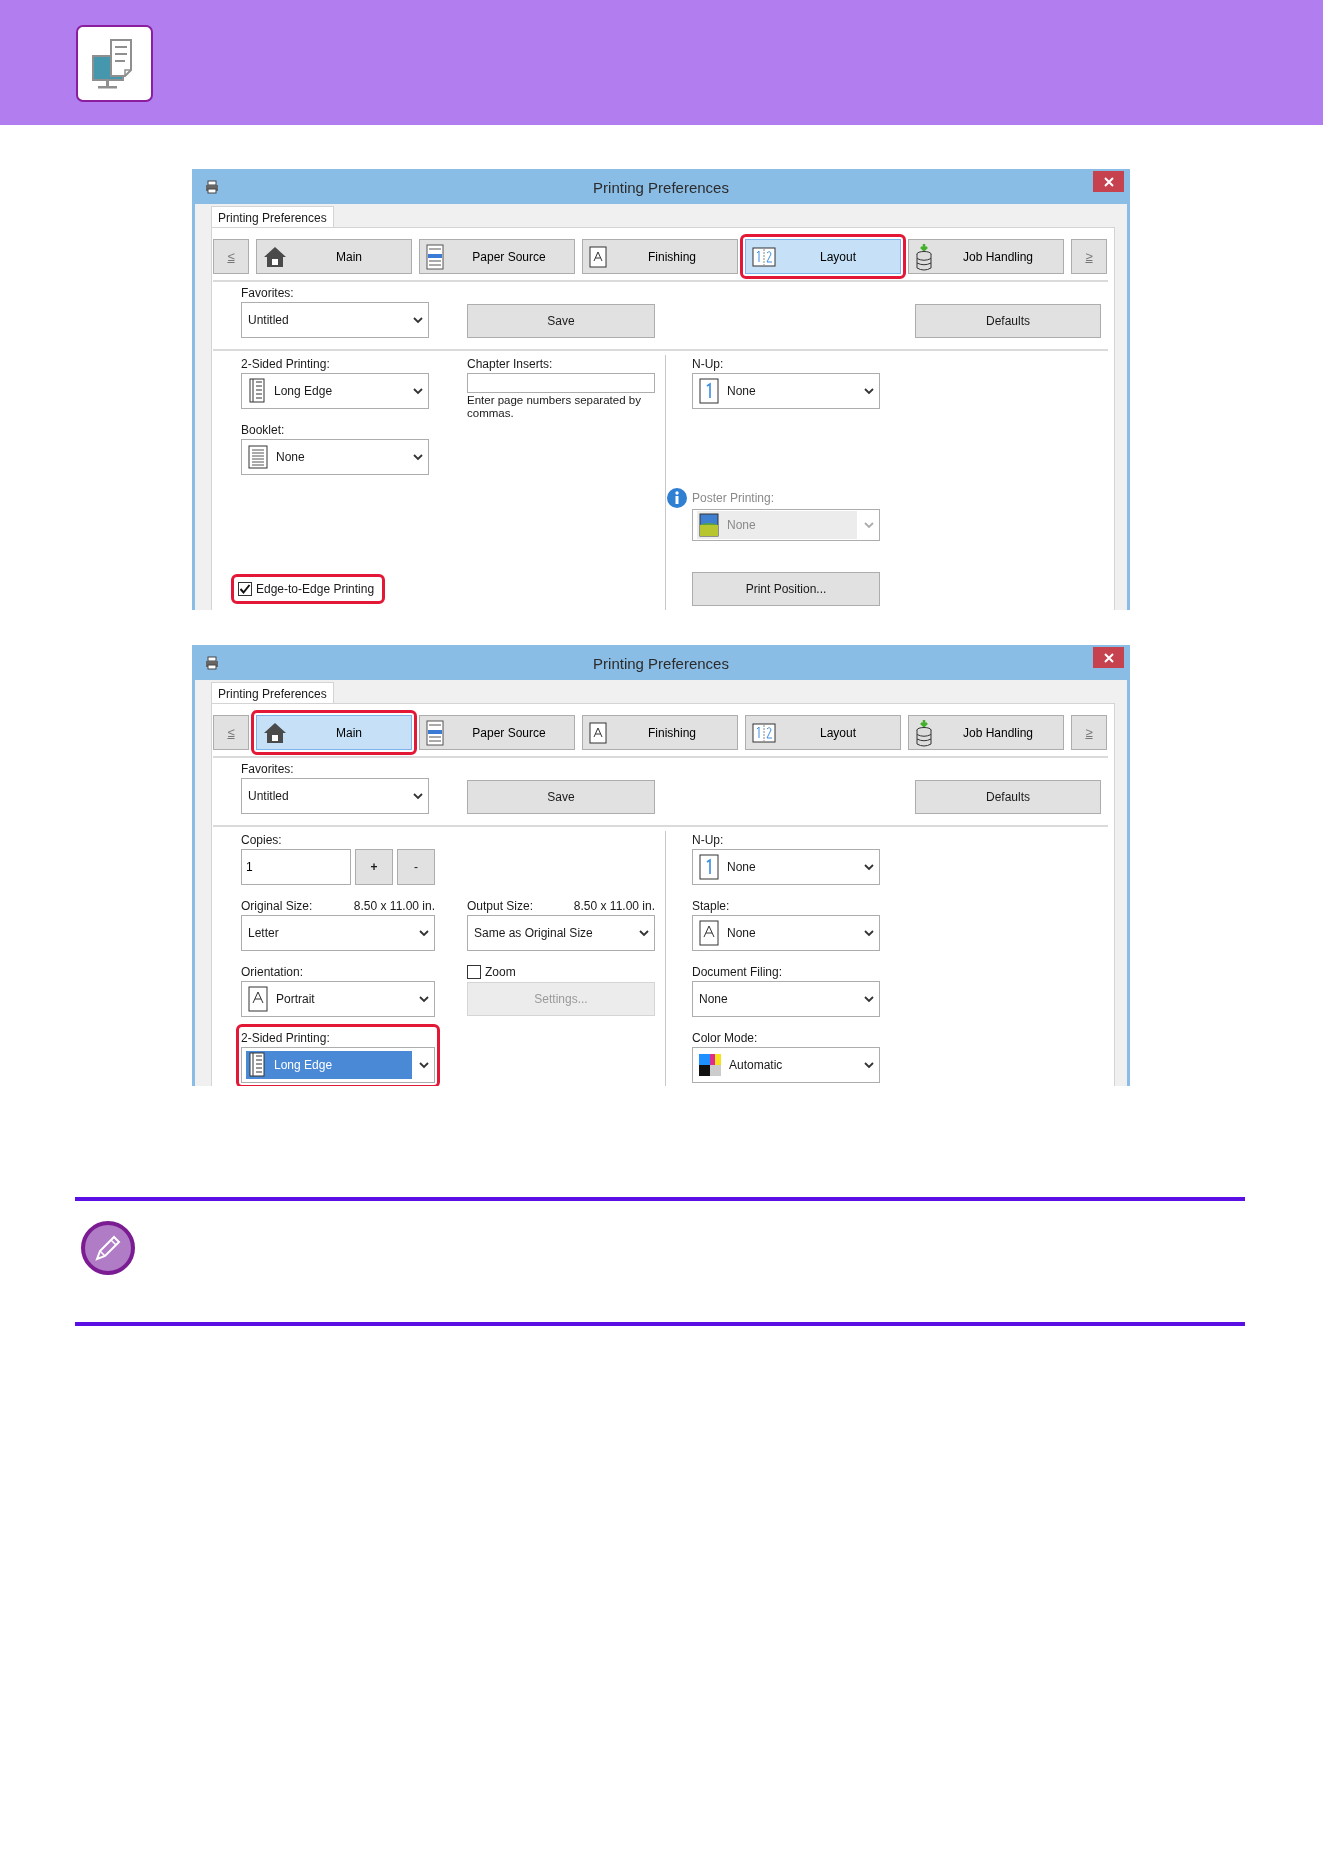 The height and width of the screenshot is (1872, 1323). I want to click on field-label: Staple:, so click(711, 906).